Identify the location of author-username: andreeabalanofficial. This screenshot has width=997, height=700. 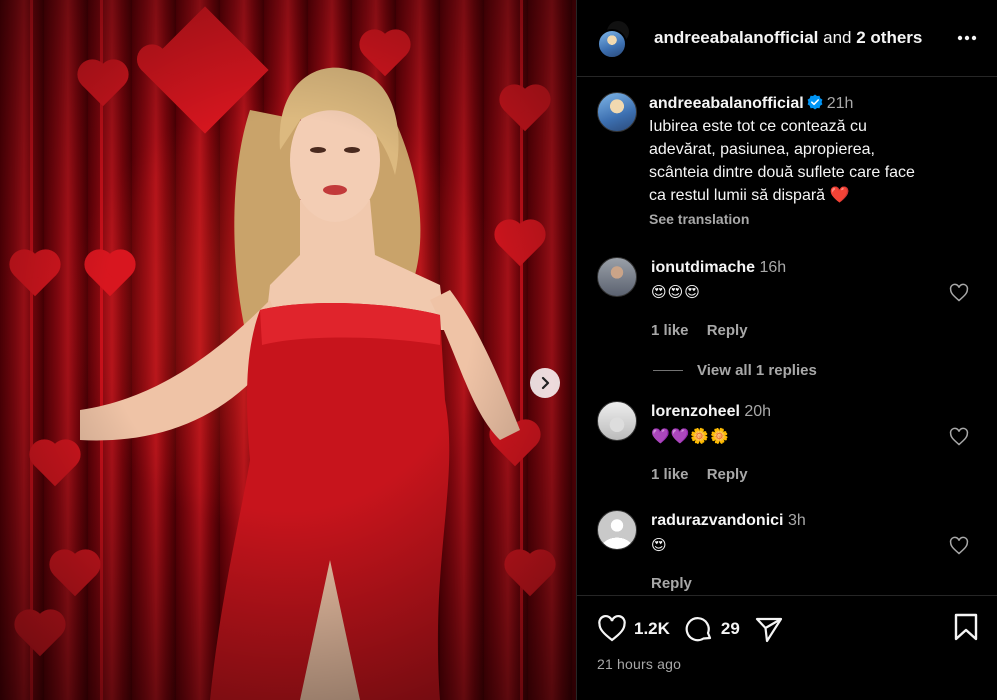
(736, 37).